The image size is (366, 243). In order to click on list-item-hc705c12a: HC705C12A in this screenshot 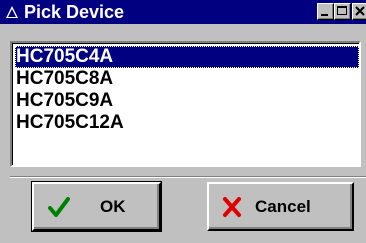, I will do `click(187, 123)`.